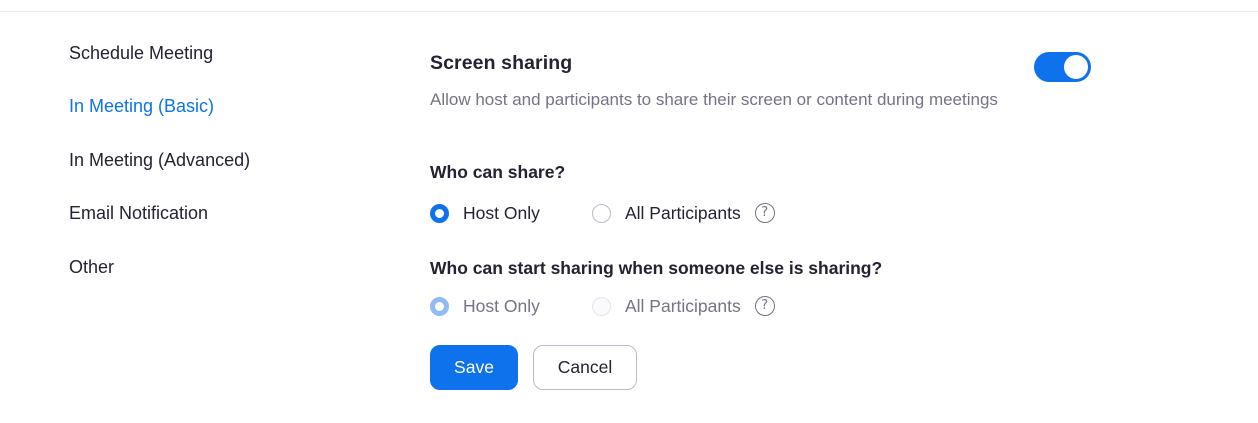  What do you see at coordinates (159, 160) in the screenshot?
I see `sidebar-item-in-meeting-advanced: In Meeting (Advanced)` at bounding box center [159, 160].